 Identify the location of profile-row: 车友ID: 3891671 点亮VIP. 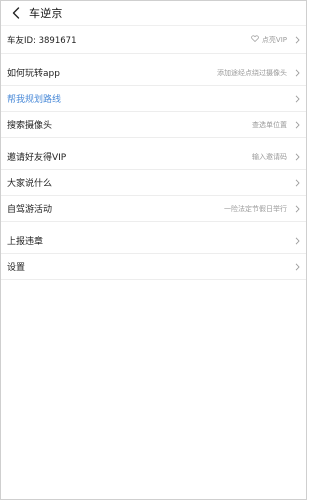
(153, 40).